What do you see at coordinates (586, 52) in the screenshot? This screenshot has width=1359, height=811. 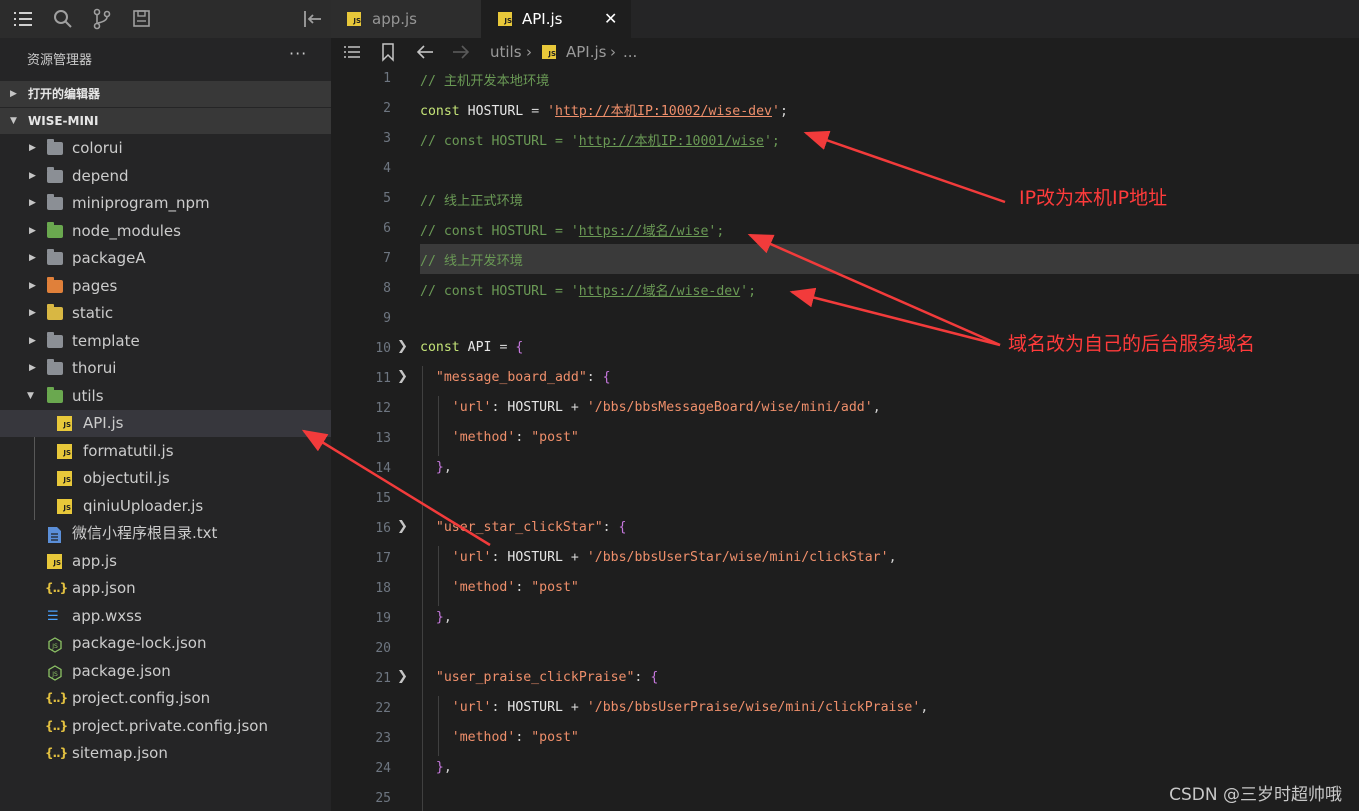 I see `breadcrumb-file: API.js` at bounding box center [586, 52].